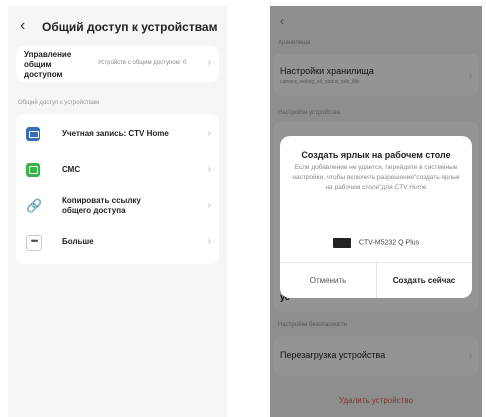 This screenshot has width=486, height=417. I want to click on list-item-label: Копировать ссылку общего доступа, so click(101, 205).